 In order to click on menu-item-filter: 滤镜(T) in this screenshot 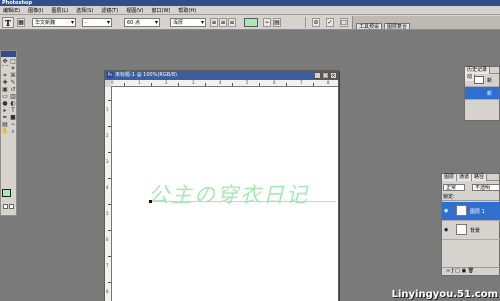, I will do `click(109, 10)`.